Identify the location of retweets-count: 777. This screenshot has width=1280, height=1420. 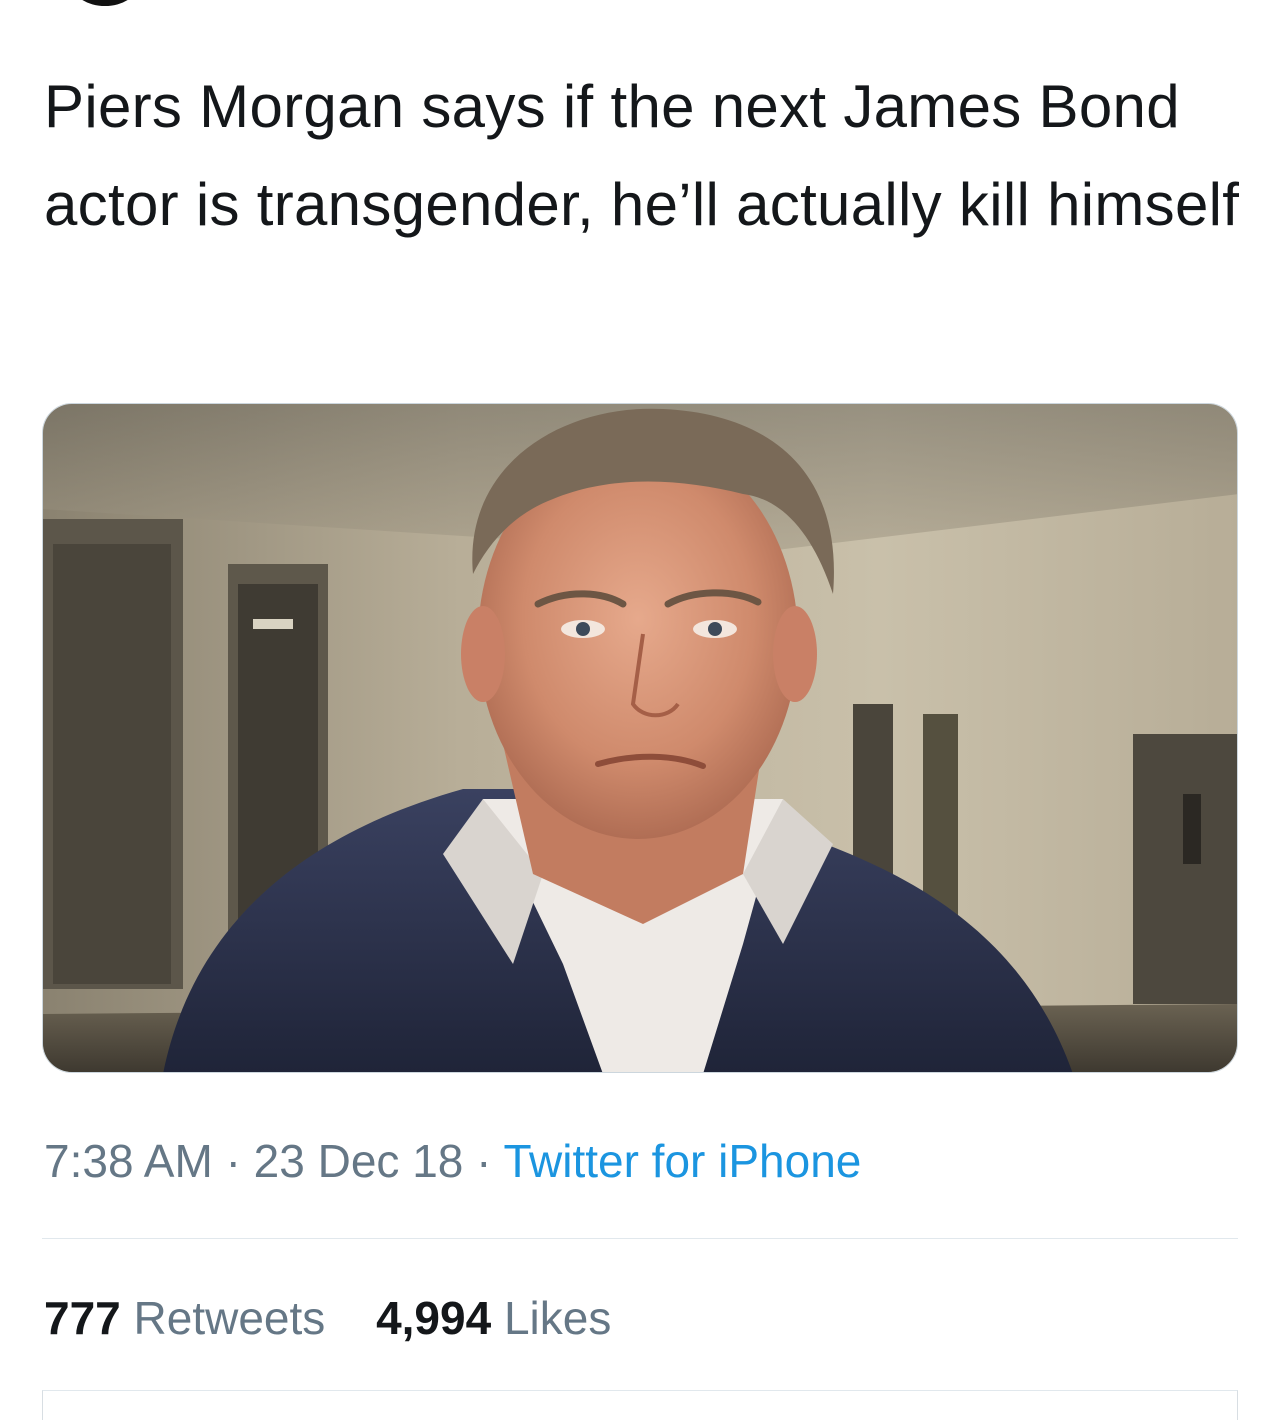
(82, 1318).